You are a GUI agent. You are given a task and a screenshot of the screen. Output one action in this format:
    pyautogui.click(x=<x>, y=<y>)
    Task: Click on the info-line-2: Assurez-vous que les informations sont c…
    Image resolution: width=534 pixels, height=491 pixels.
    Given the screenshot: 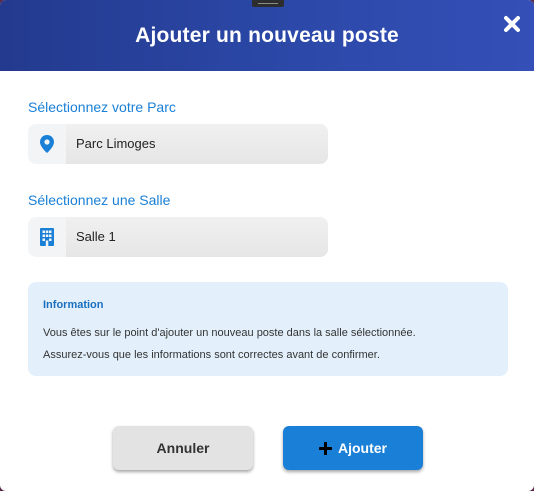 What is the action you would take?
    pyautogui.click(x=211, y=355)
    